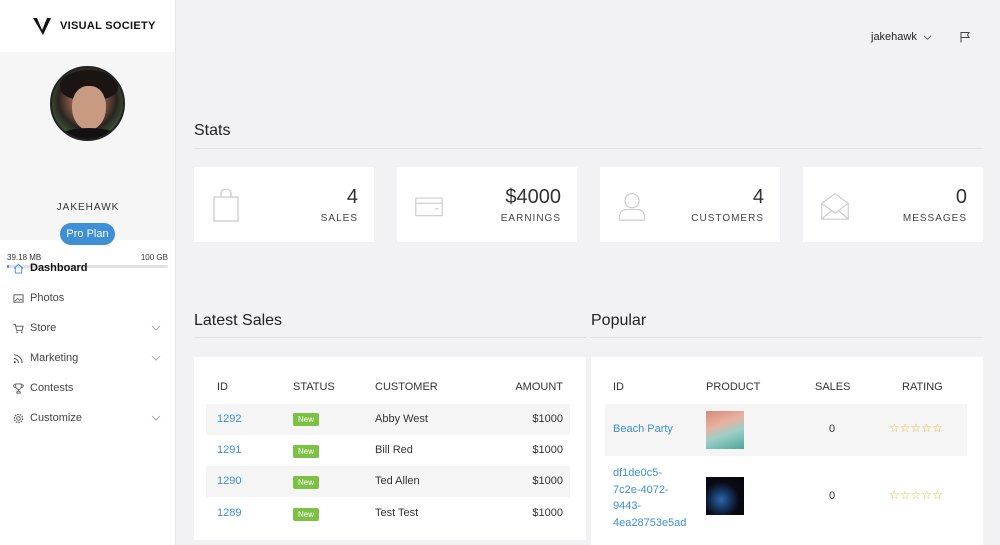  Describe the element at coordinates (406, 387) in the screenshot. I see `column-header-customer: CUSTOMER` at that location.